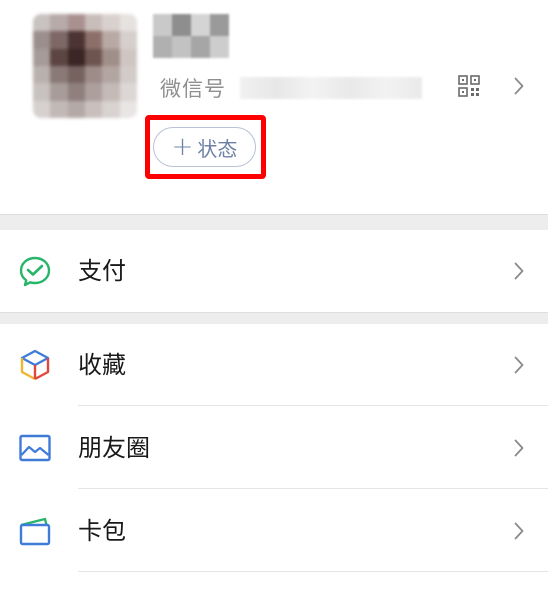 This screenshot has width=548, height=590. What do you see at coordinates (114, 448) in the screenshot?
I see `menu-item-moments-label: 朋友圈` at bounding box center [114, 448].